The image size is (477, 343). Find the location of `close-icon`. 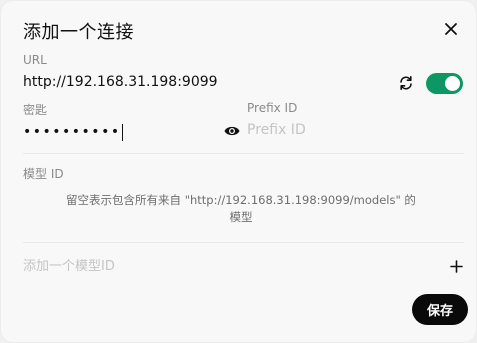

close-icon is located at coordinates (451, 29).